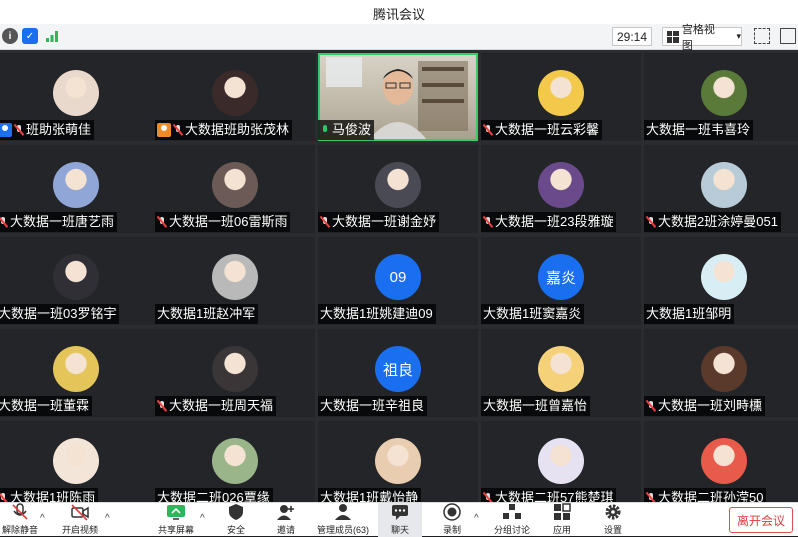 Image resolution: width=798 pixels, height=537 pixels. Describe the element at coordinates (512, 520) in the screenshot. I see `breakout-rooms-button: 分组讨论` at that location.